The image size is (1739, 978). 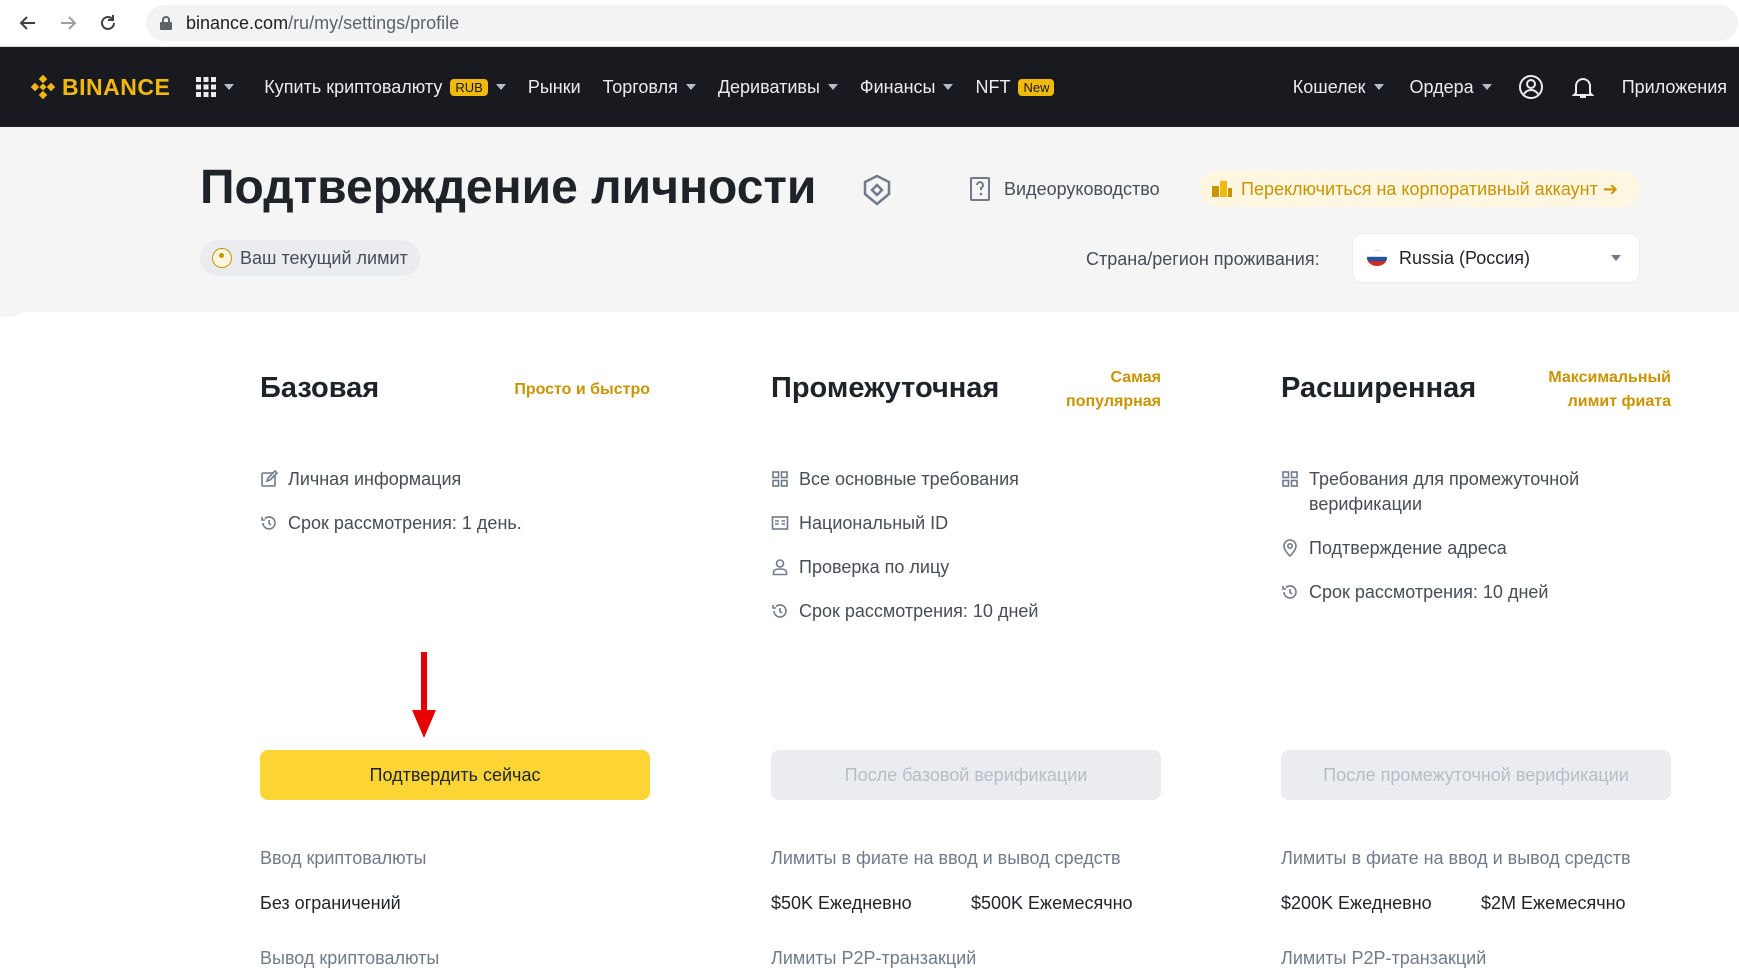 I want to click on requirement-text: Проверка по лицу, so click(x=874, y=567).